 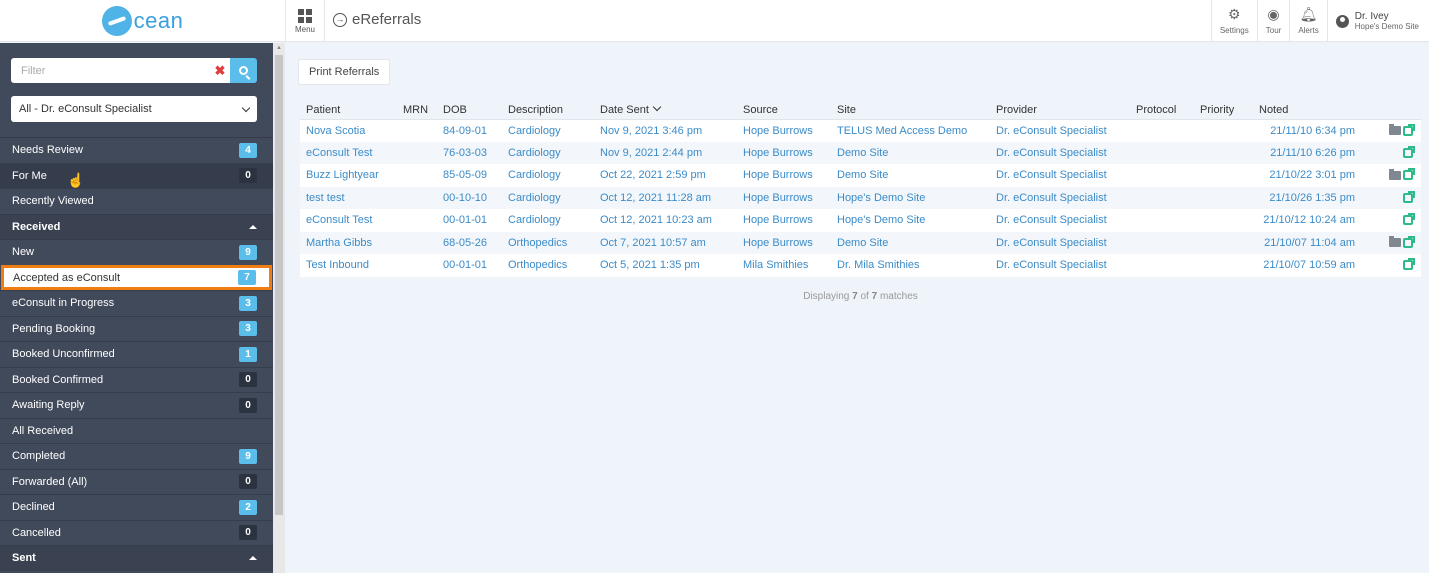 I want to click on sidebar-item-all-received: All Received, so click(x=136, y=430).